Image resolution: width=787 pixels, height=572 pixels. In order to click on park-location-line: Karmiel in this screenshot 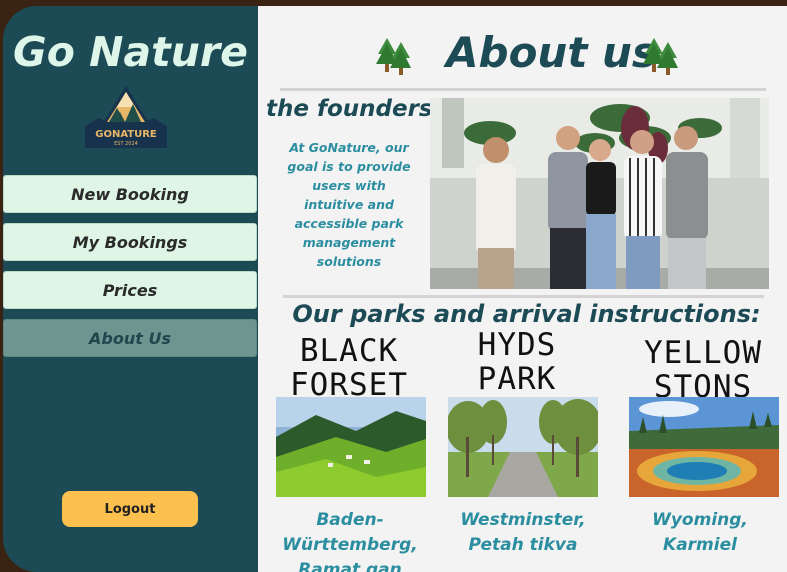, I will do `click(700, 545)`.